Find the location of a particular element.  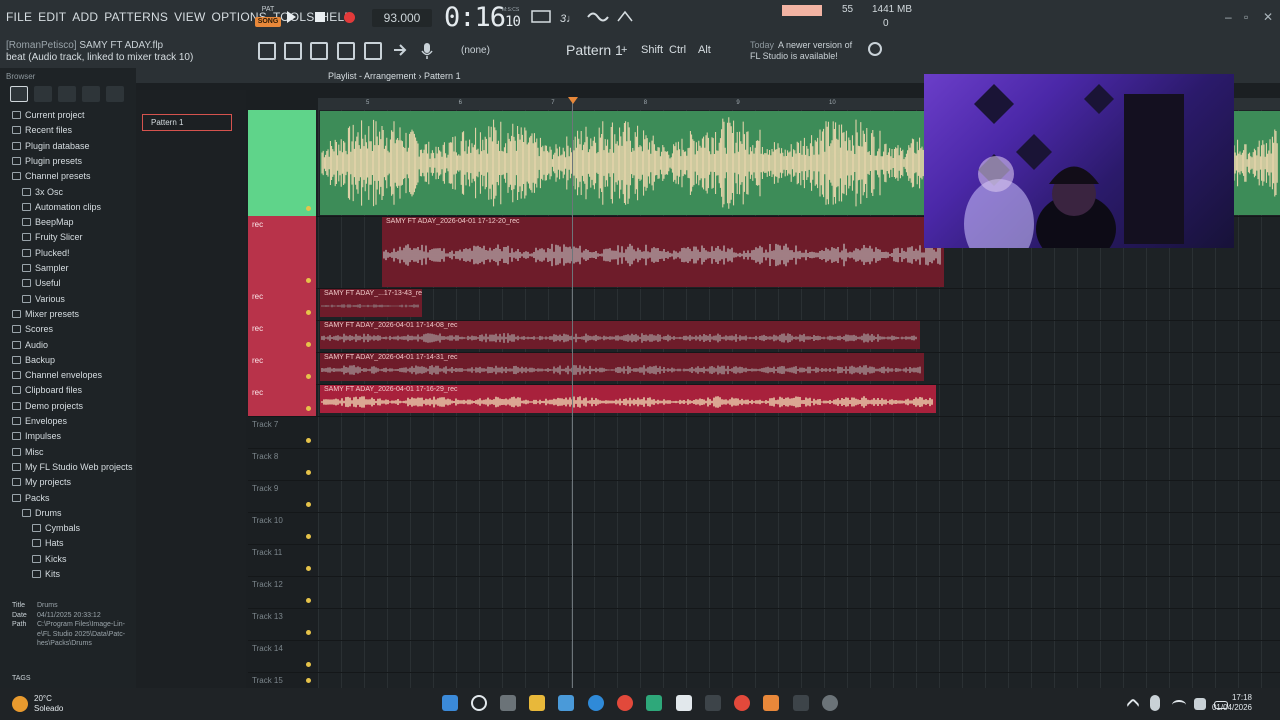

browser-item: Plugin presets is located at coordinates (47, 161).